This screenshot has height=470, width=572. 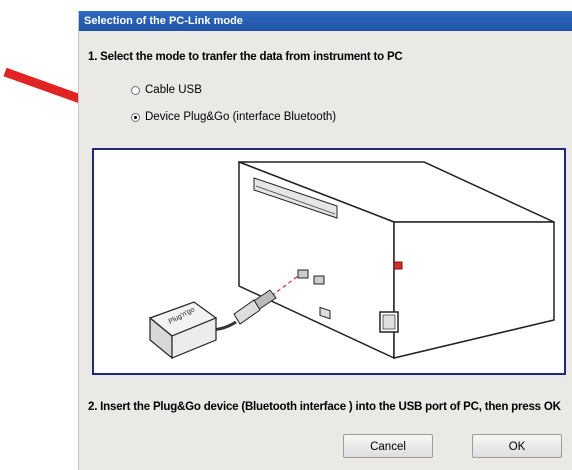 What do you see at coordinates (135, 117) in the screenshot?
I see `radio-button-checked-icon` at bounding box center [135, 117].